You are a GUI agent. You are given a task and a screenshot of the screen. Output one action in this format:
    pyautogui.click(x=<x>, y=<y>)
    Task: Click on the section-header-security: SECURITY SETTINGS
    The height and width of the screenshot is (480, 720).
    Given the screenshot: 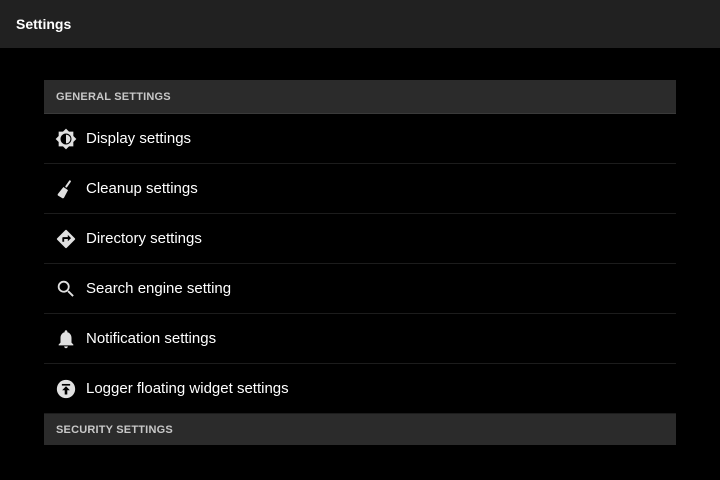 What is the action you would take?
    pyautogui.click(x=360, y=429)
    